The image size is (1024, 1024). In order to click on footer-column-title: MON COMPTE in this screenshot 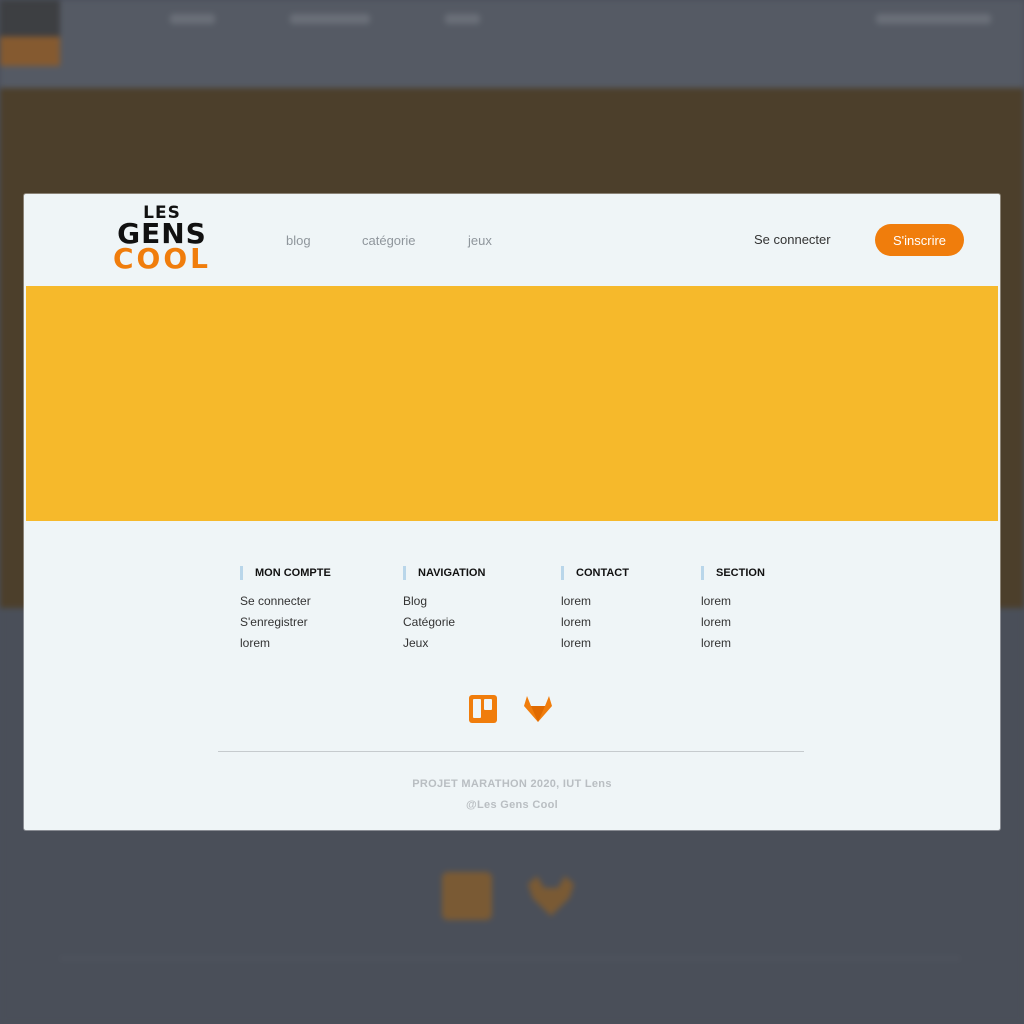, I will do `click(285, 573)`.